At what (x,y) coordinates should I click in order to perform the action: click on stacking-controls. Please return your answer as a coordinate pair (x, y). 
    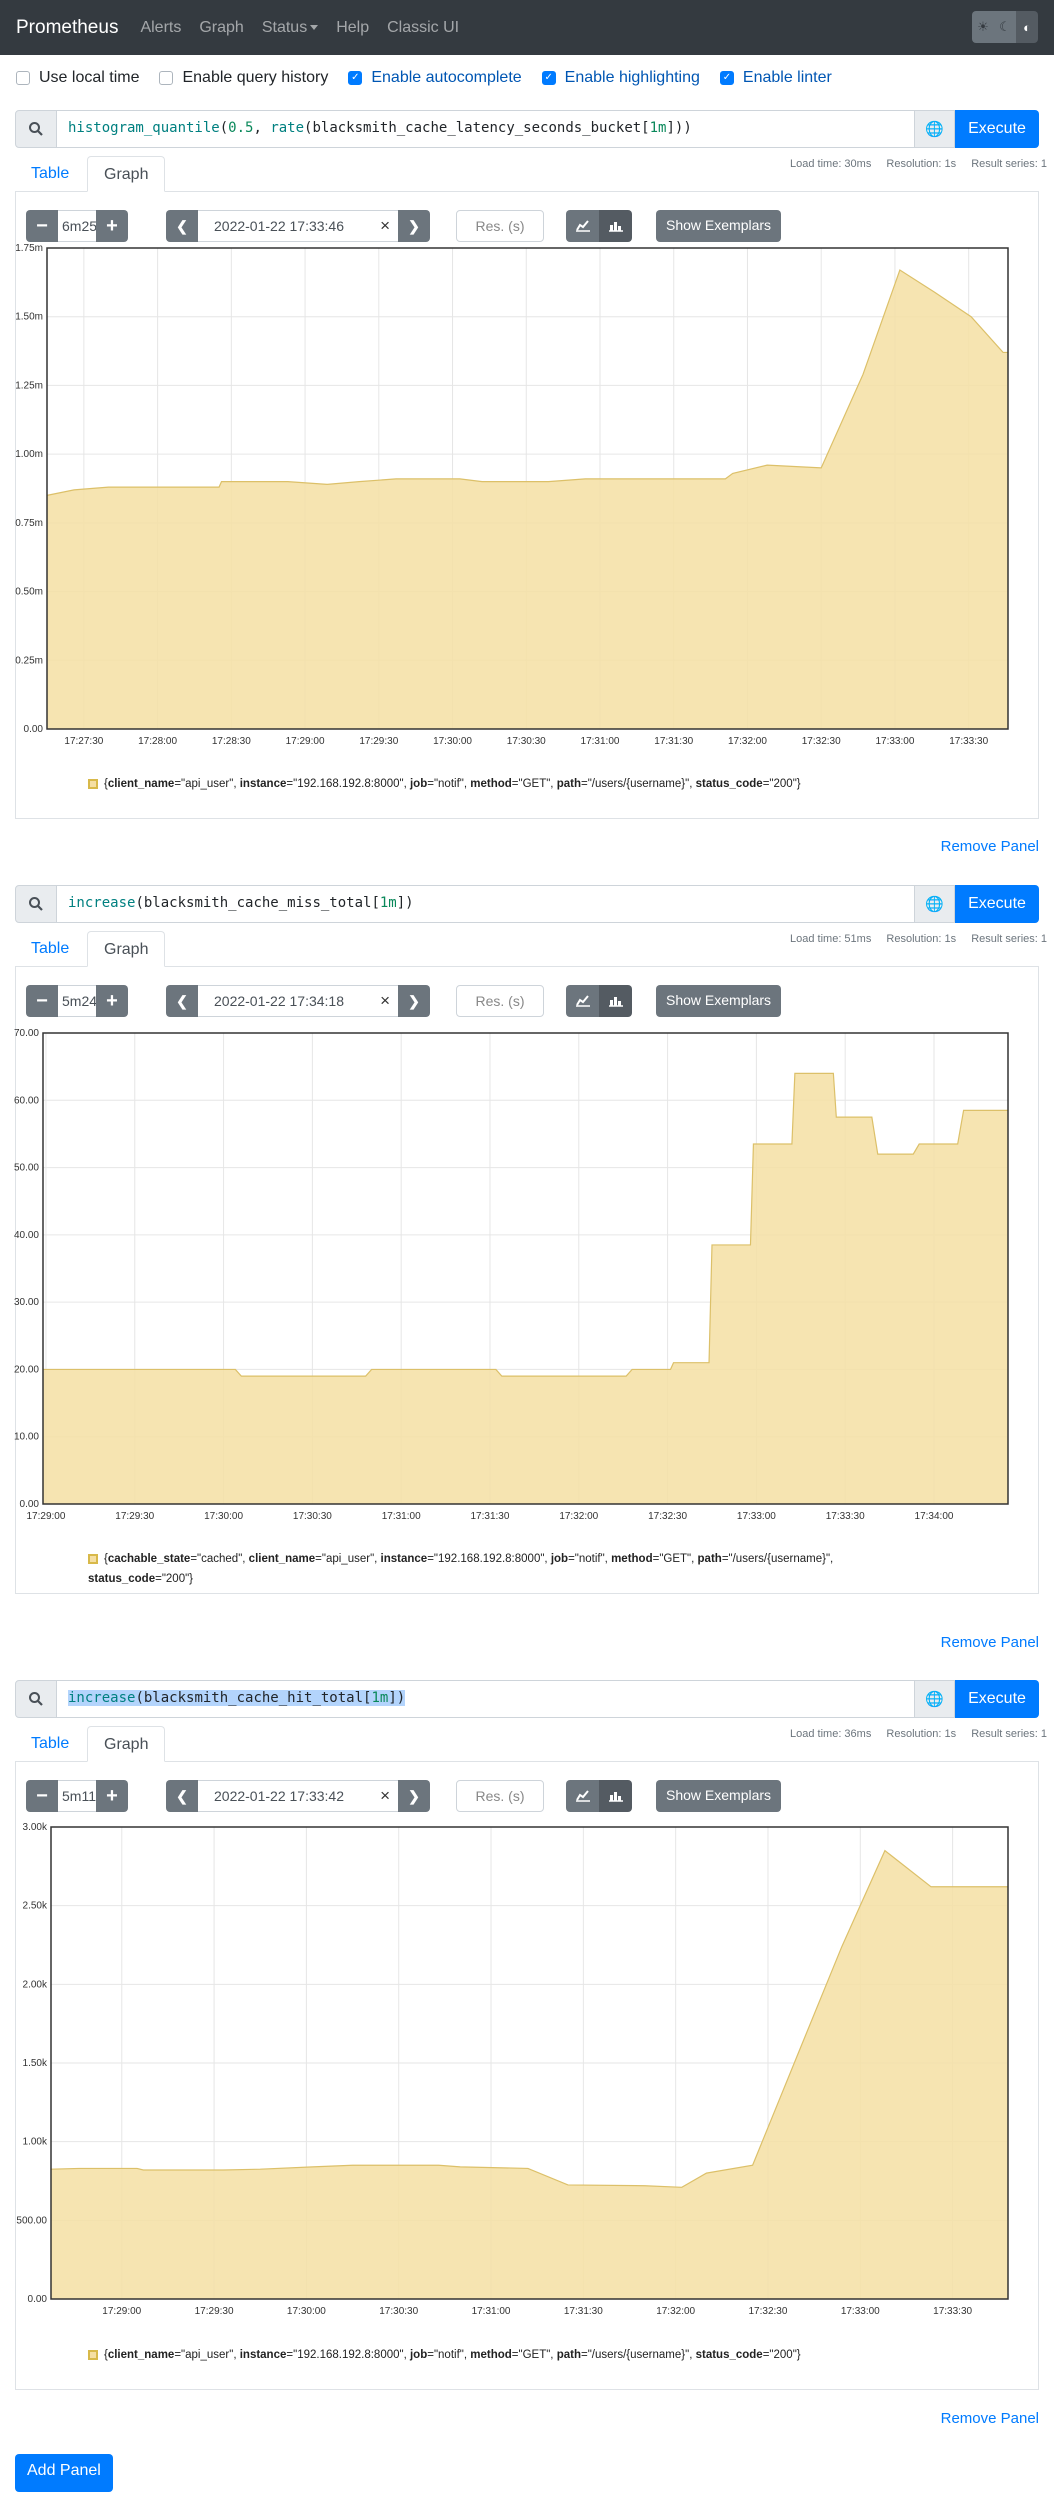
    Looking at the image, I should click on (599, 226).